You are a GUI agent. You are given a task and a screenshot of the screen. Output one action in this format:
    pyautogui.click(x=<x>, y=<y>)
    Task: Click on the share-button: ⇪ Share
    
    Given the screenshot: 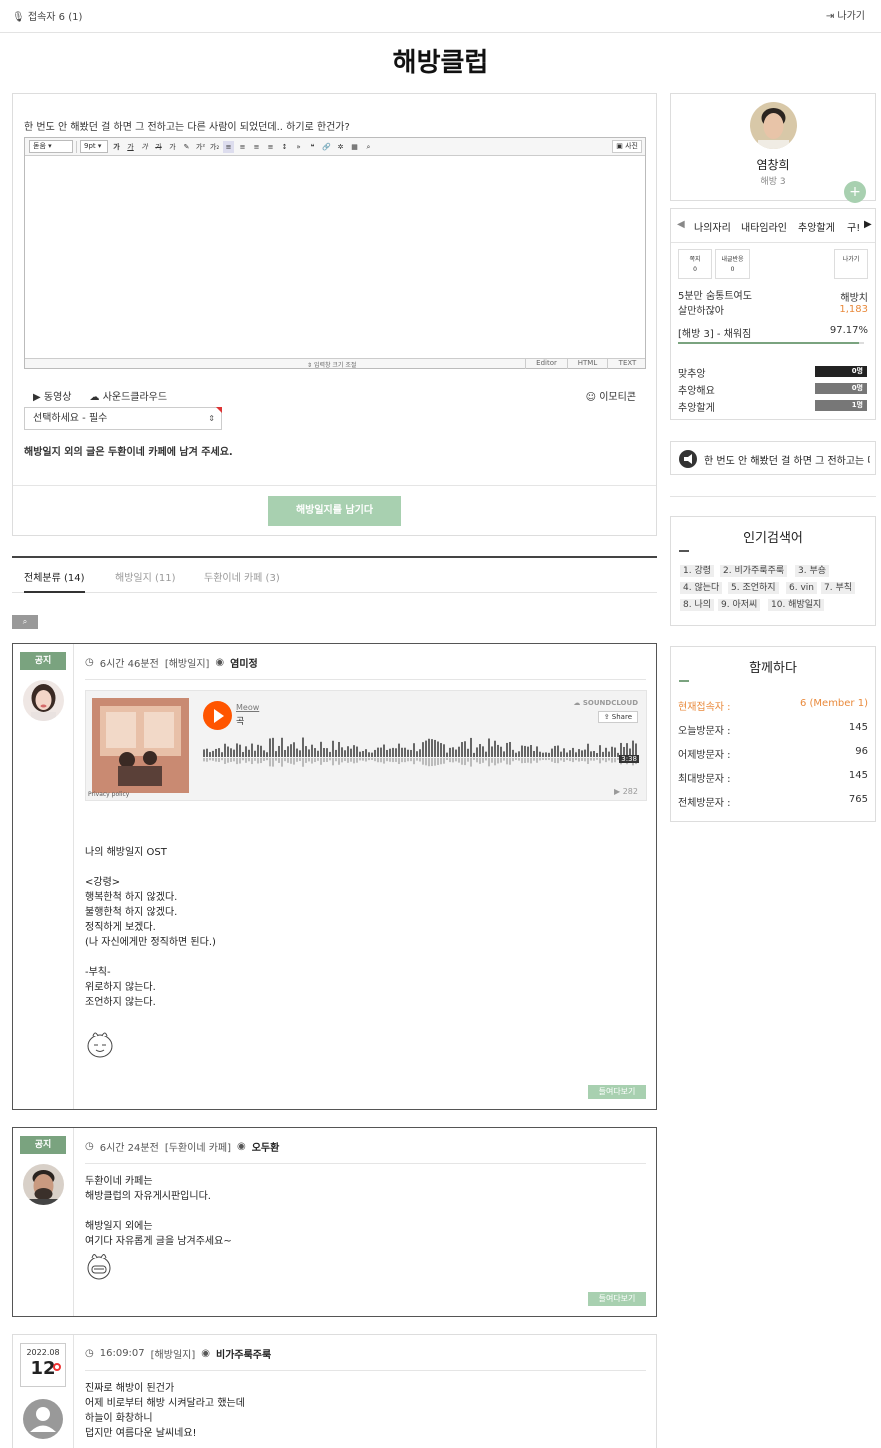 What is the action you would take?
    pyautogui.click(x=617, y=717)
    